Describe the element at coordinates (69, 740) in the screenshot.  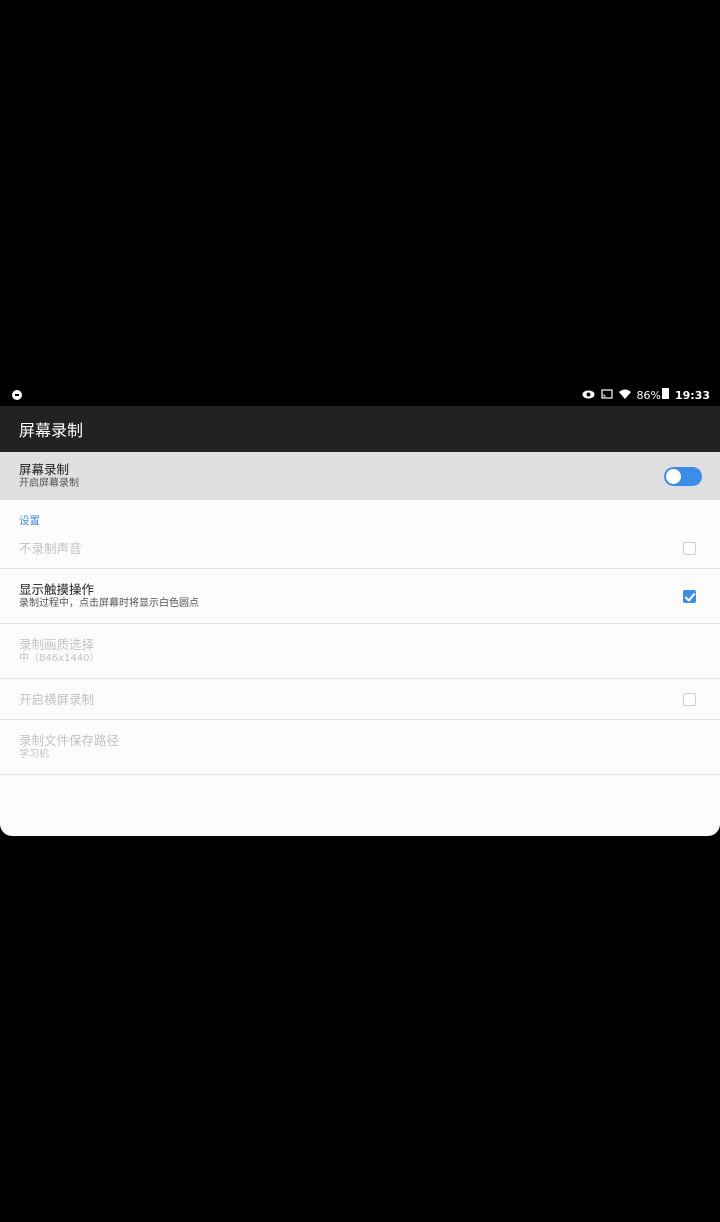
I see `pref-save-path-title: 录制文件保存路径` at that location.